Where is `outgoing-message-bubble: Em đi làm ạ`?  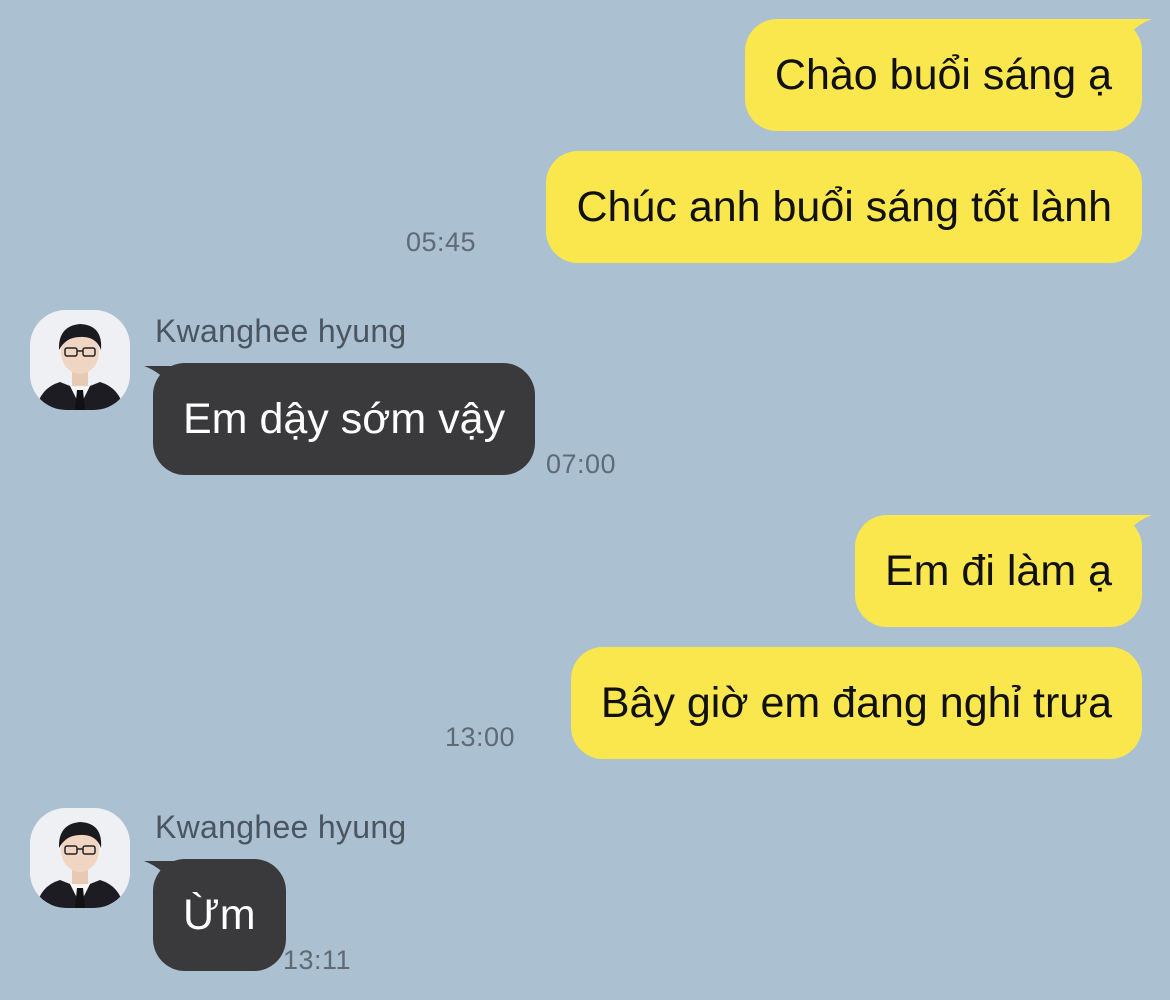
outgoing-message-bubble: Em đi làm ạ is located at coordinates (998, 571).